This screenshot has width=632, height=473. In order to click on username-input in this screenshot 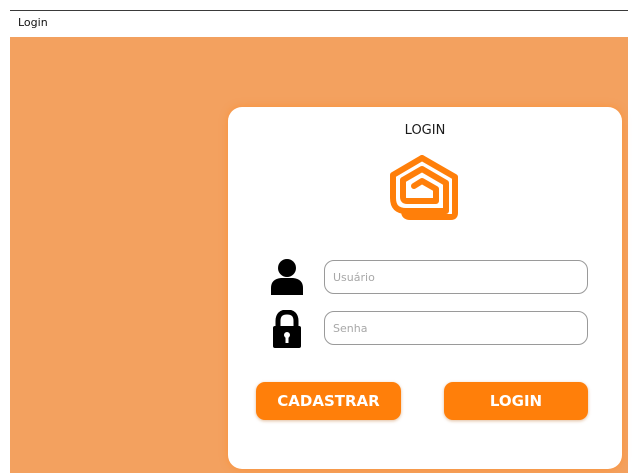, I will do `click(456, 277)`.